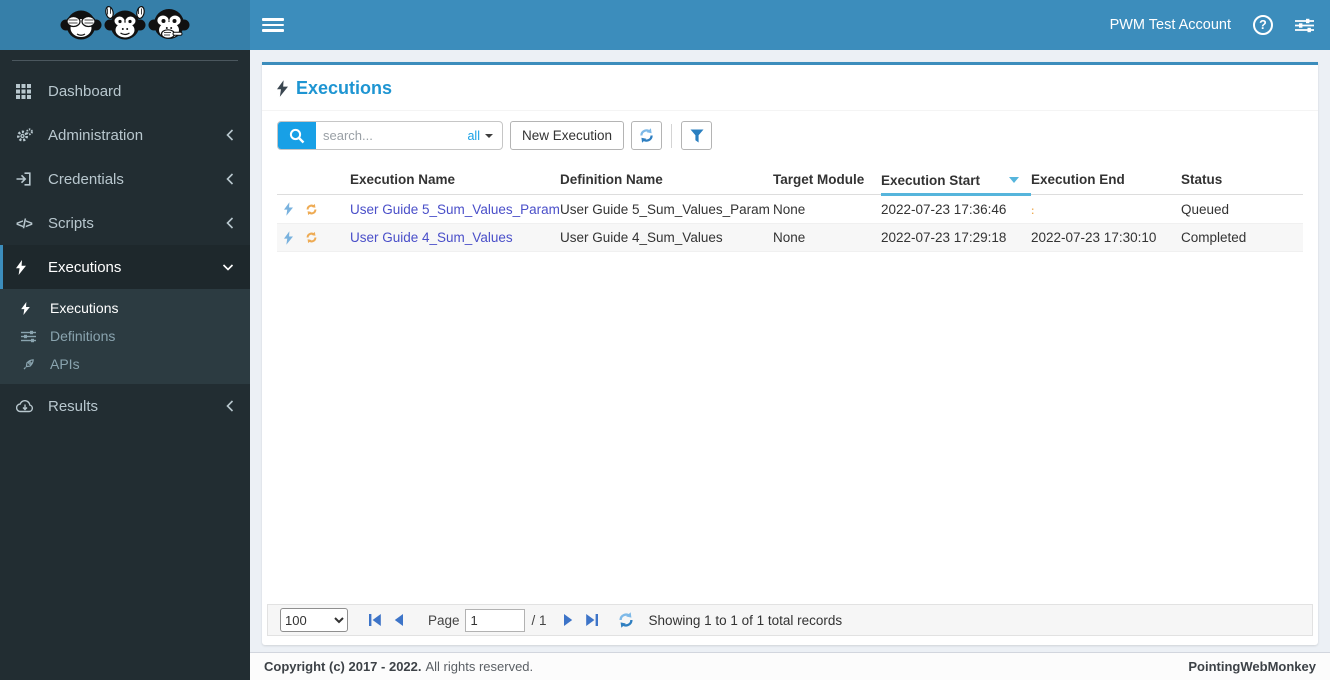  What do you see at coordinates (473, 135) in the screenshot?
I see `search-scope-label: all` at bounding box center [473, 135].